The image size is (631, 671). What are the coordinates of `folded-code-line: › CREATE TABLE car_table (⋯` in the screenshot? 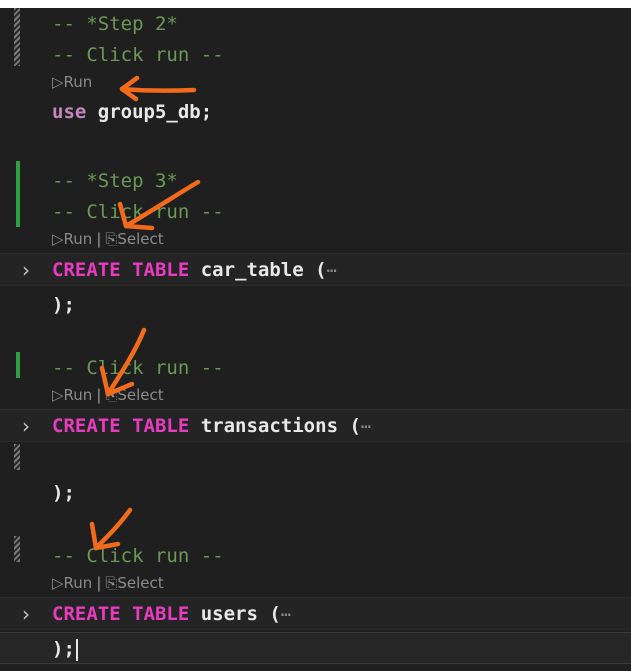 It's located at (315, 269).